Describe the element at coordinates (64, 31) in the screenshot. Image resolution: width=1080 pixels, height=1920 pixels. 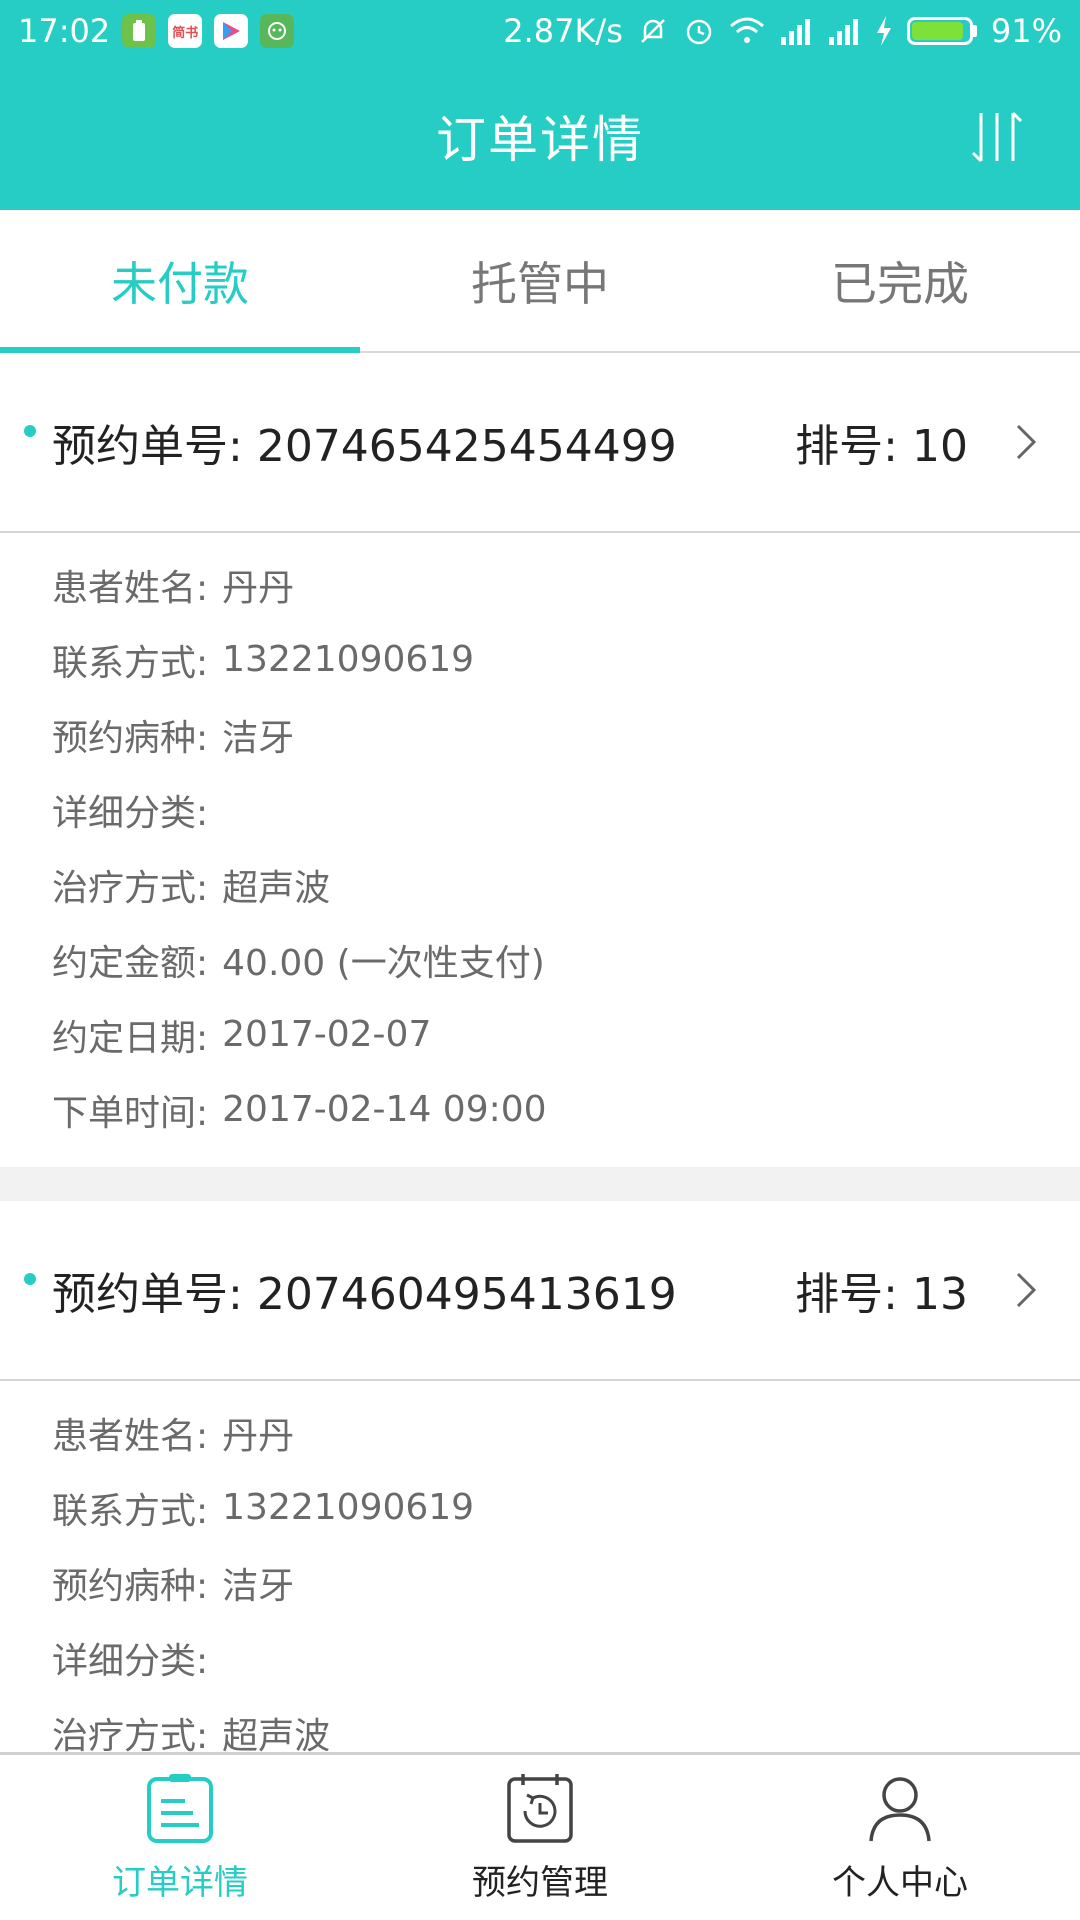
I see `status-time: 17:02` at that location.